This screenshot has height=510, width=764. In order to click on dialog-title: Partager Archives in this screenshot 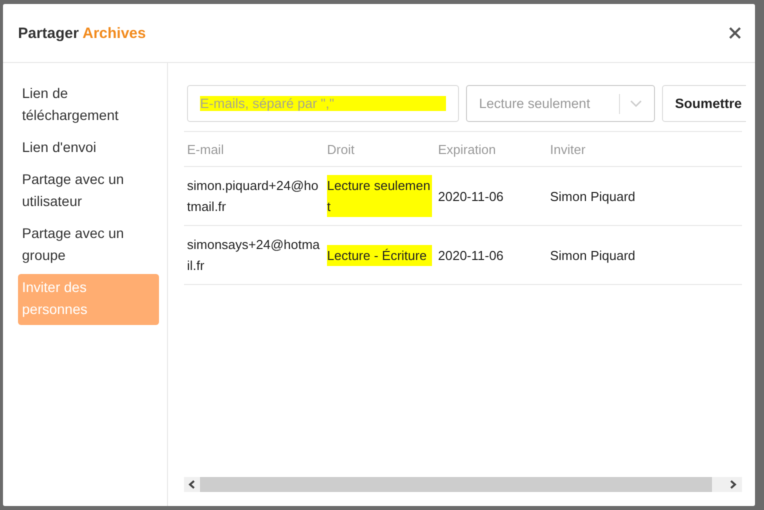, I will do `click(82, 33)`.